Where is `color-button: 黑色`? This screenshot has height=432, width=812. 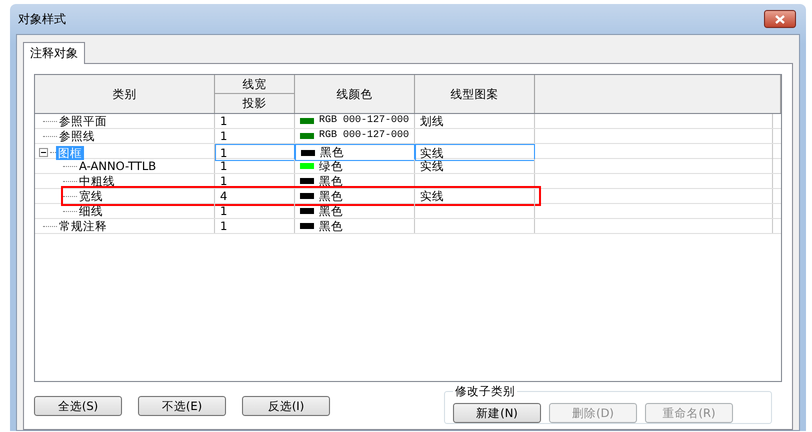 color-button: 黑色 is located at coordinates (355, 152).